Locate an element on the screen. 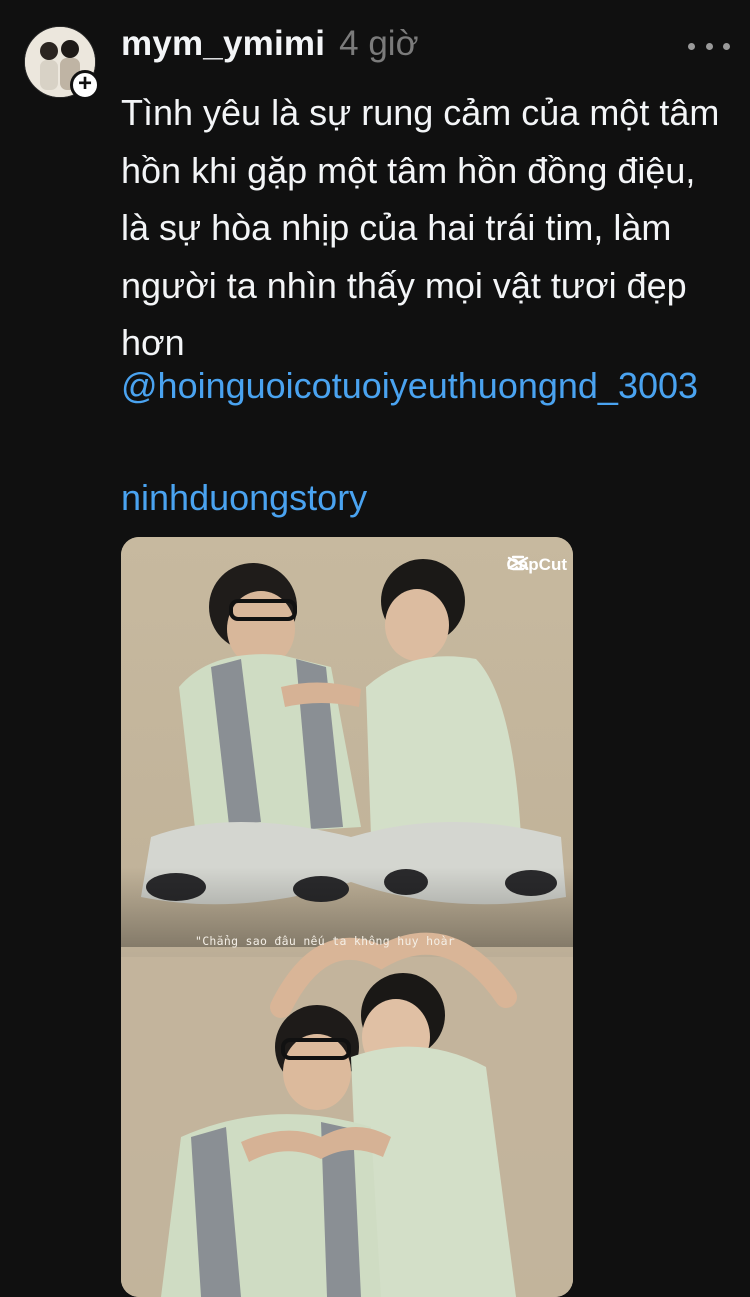  topic-tag-link: ninhduongstory is located at coordinates (244, 498).